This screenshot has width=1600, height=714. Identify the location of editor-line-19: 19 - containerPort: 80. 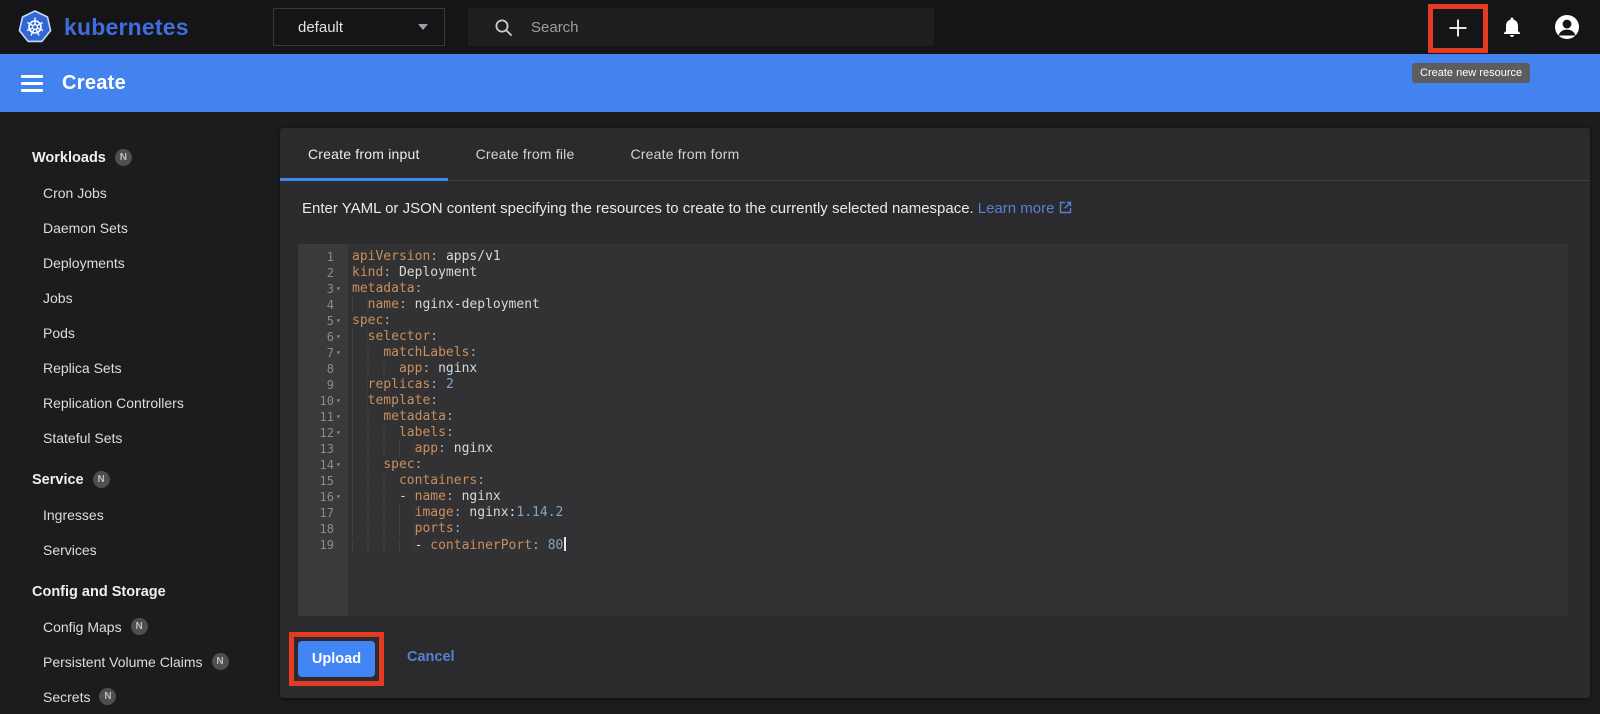
(933, 545).